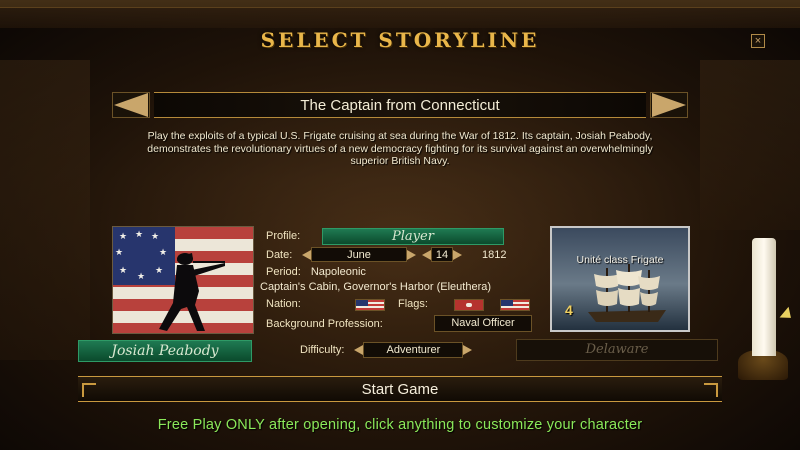 Image resolution: width=800 pixels, height=450 pixels. I want to click on ship-card: Unité class Frigate 4, so click(620, 279).